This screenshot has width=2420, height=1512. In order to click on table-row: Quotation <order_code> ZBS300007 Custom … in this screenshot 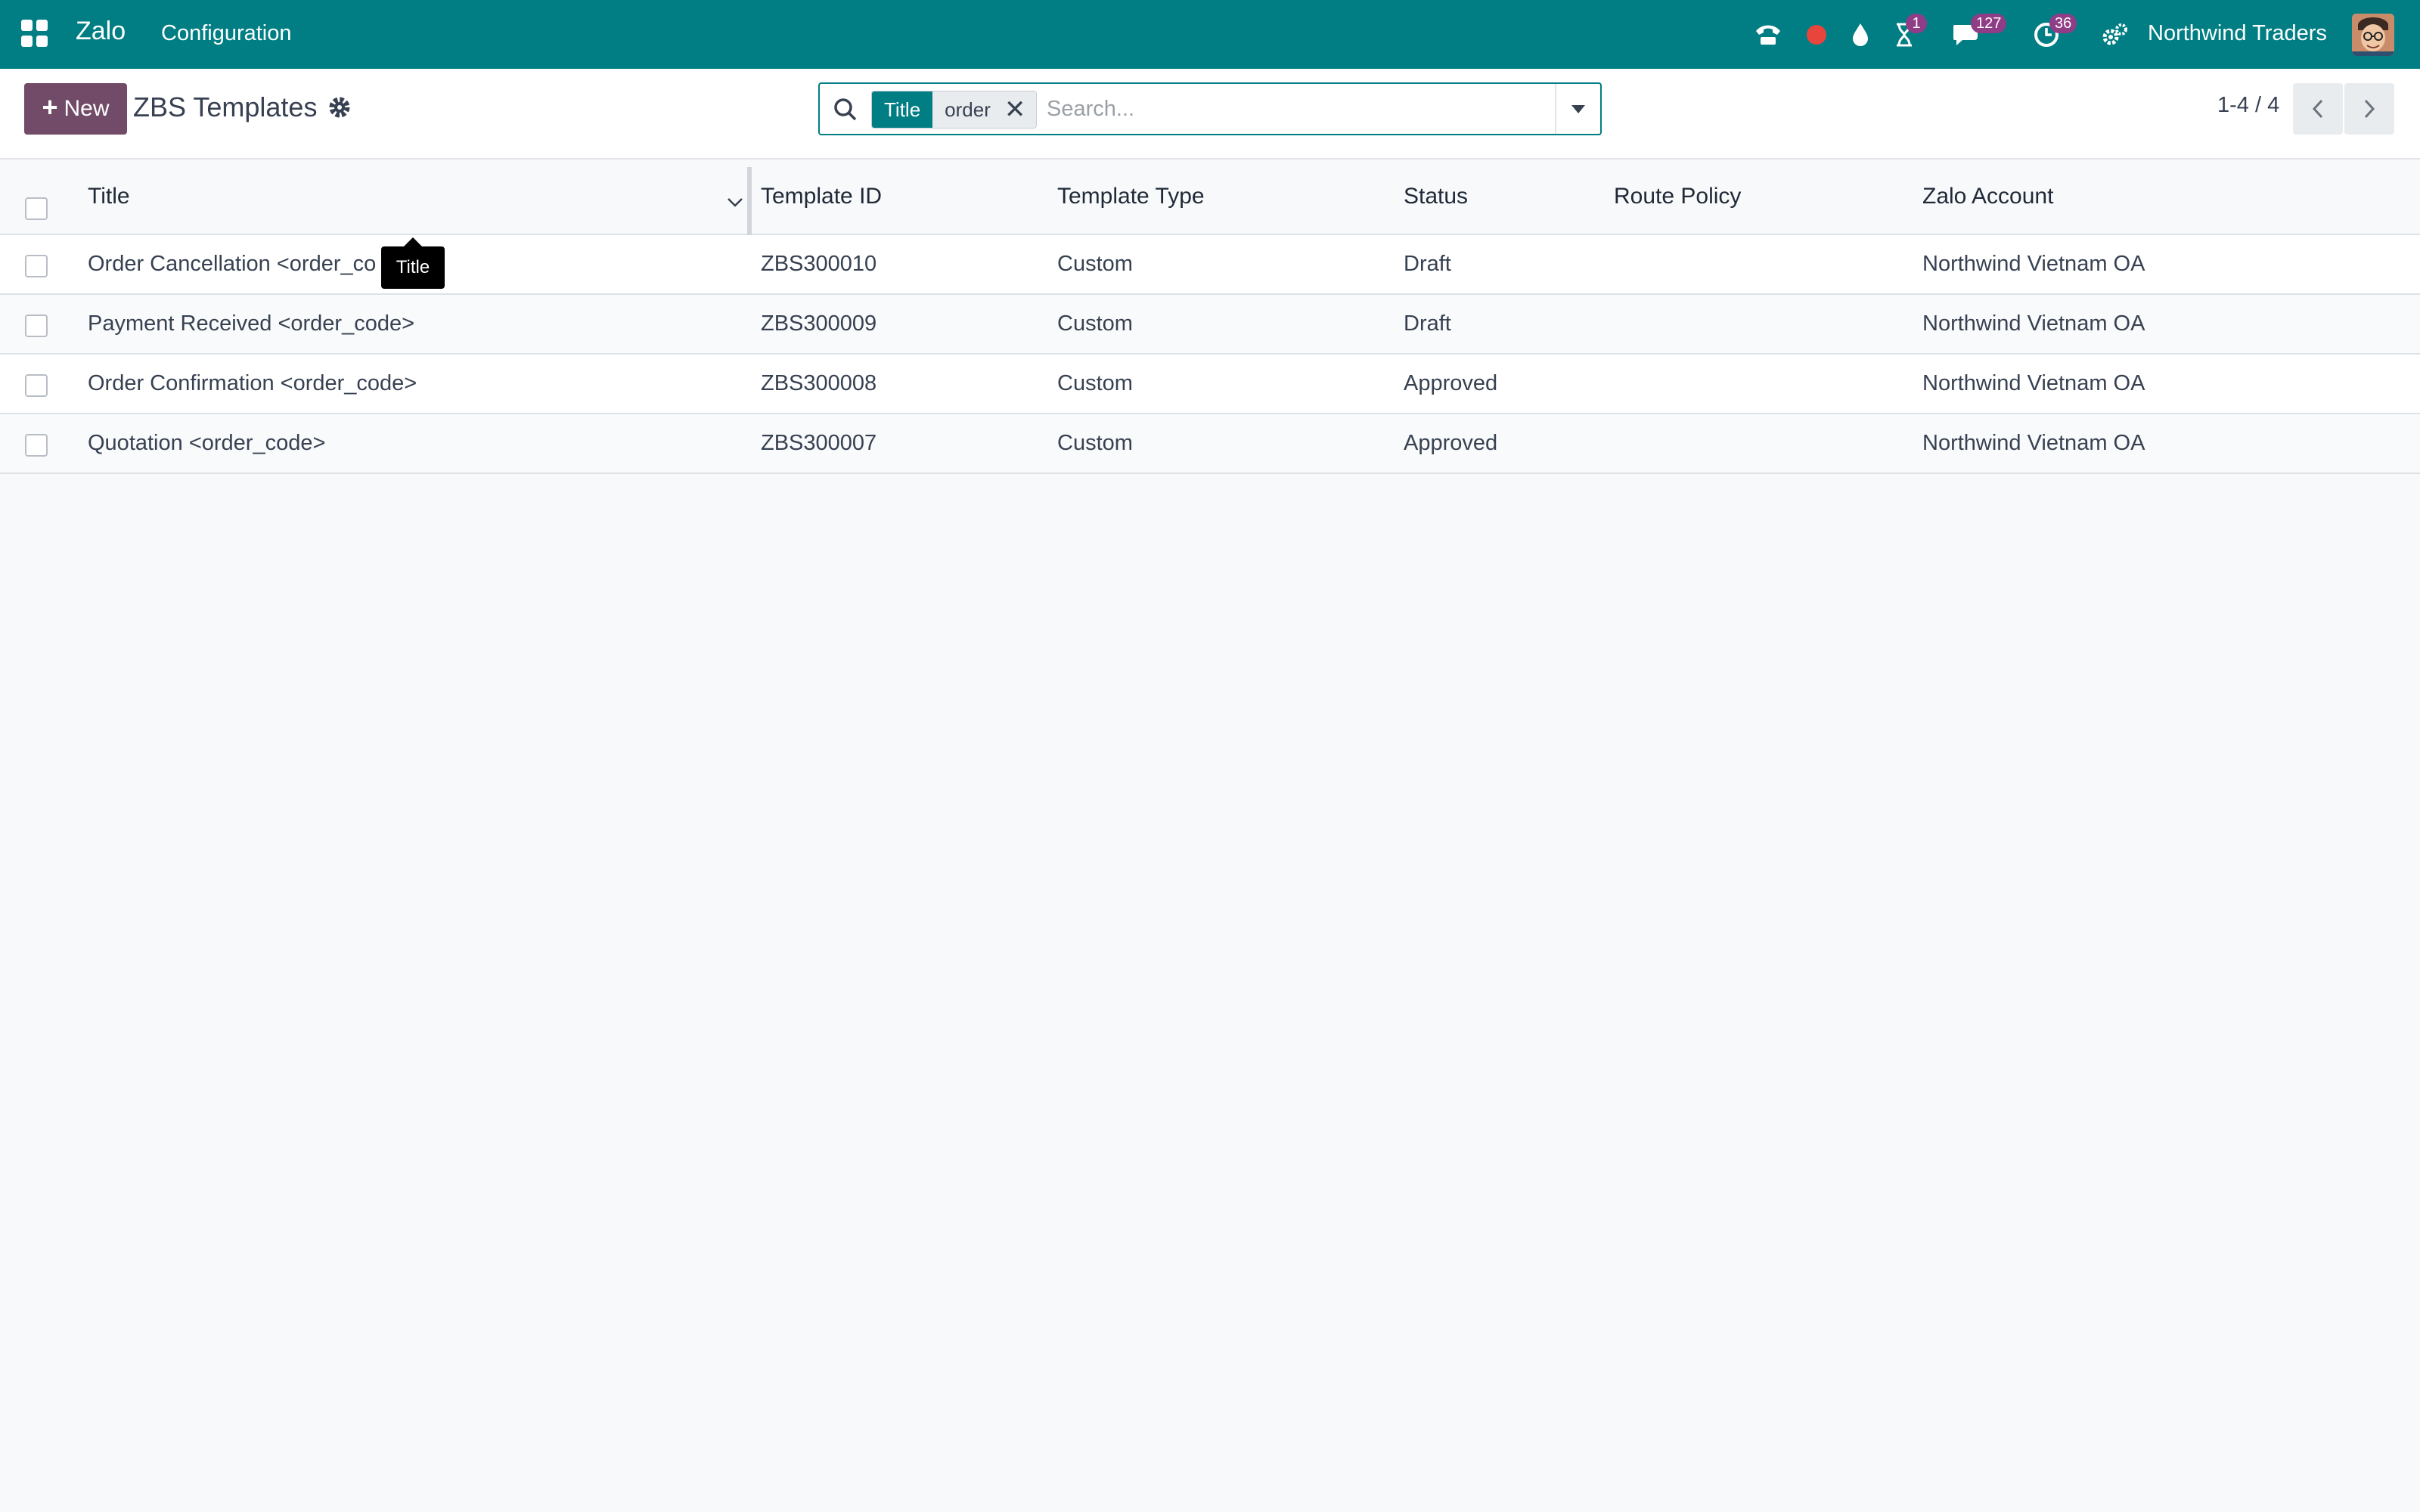, I will do `click(1210, 444)`.